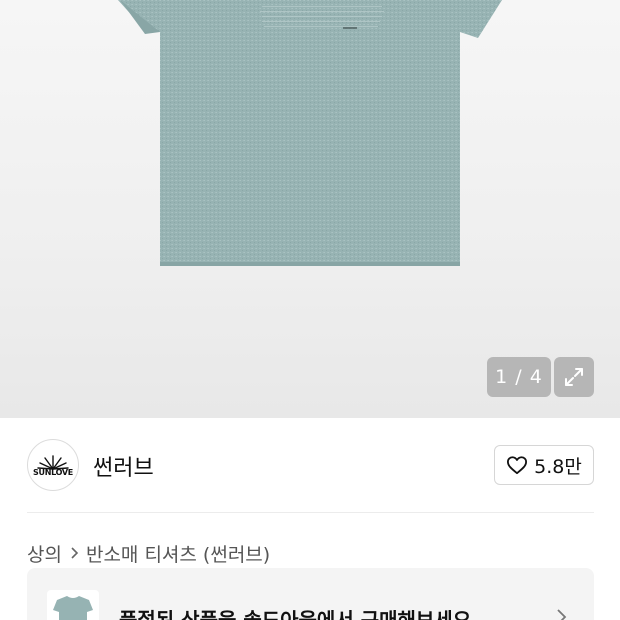 The width and height of the screenshot is (620, 620). What do you see at coordinates (44, 553) in the screenshot?
I see `breadcrumb-item-category: 상의` at bounding box center [44, 553].